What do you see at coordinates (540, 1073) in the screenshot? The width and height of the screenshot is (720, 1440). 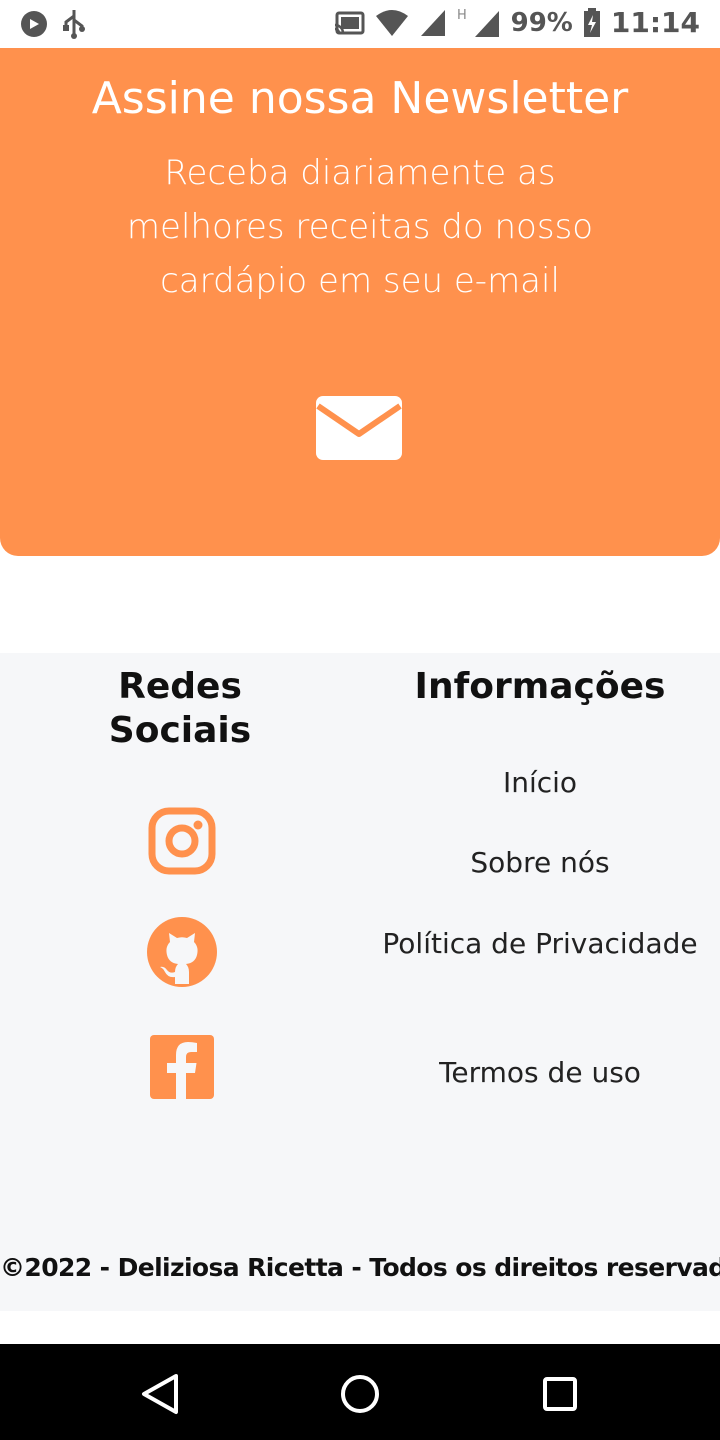 I see `info-link-termos-de-uso: Termos de uso` at bounding box center [540, 1073].